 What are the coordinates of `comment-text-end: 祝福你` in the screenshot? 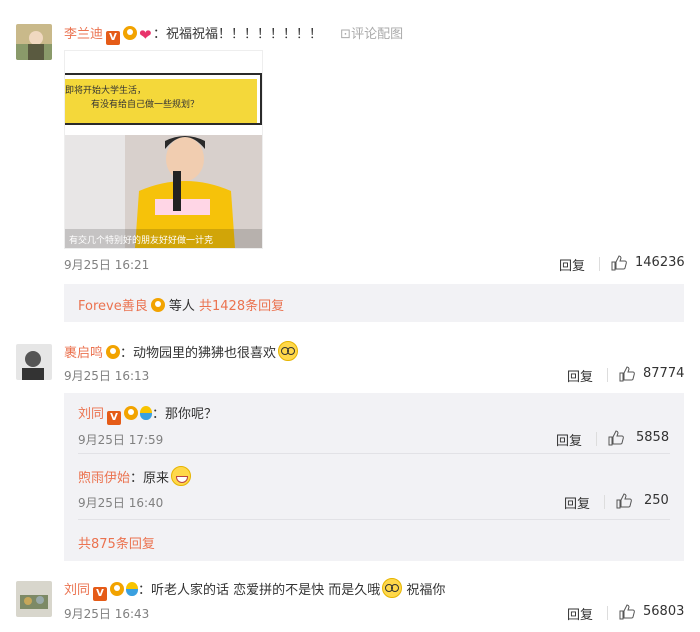 It's located at (426, 590).